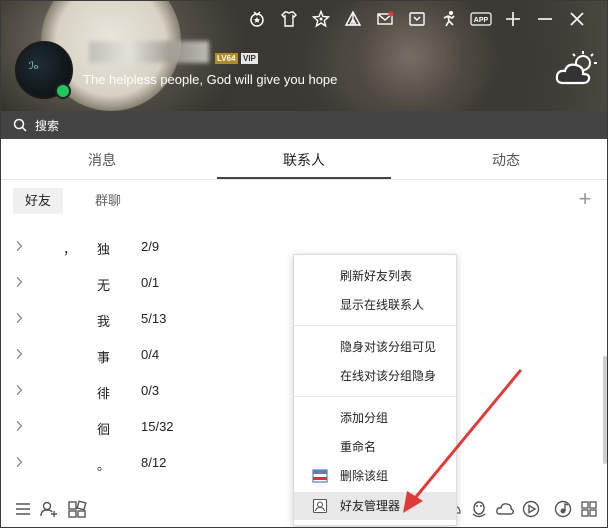 Image resolution: width=608 pixels, height=528 pixels. I want to click on friend-manager-icon, so click(320, 506).